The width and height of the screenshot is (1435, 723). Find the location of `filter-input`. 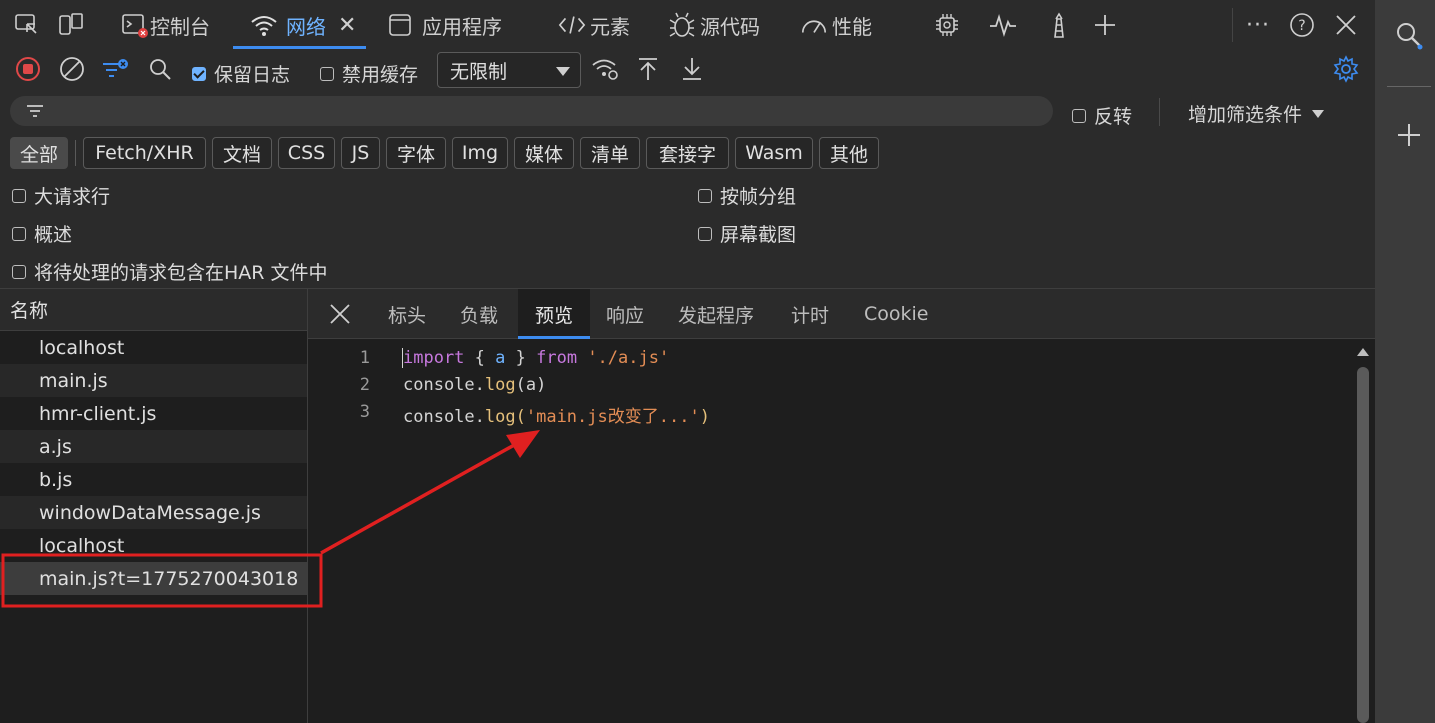

filter-input is located at coordinates (531, 111).